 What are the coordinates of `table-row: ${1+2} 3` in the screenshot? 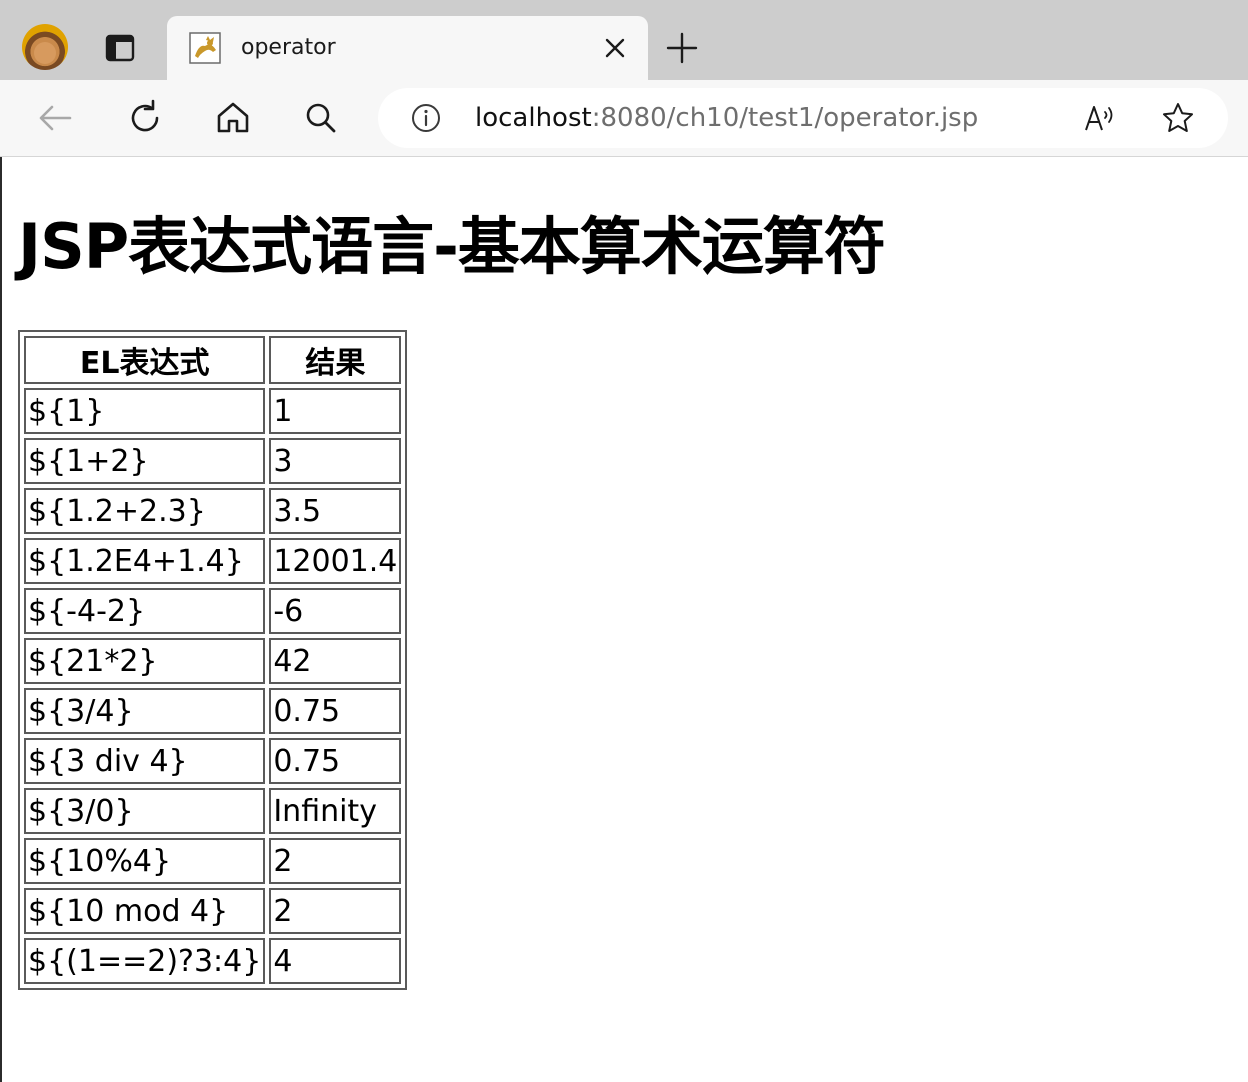 It's located at (213, 461).